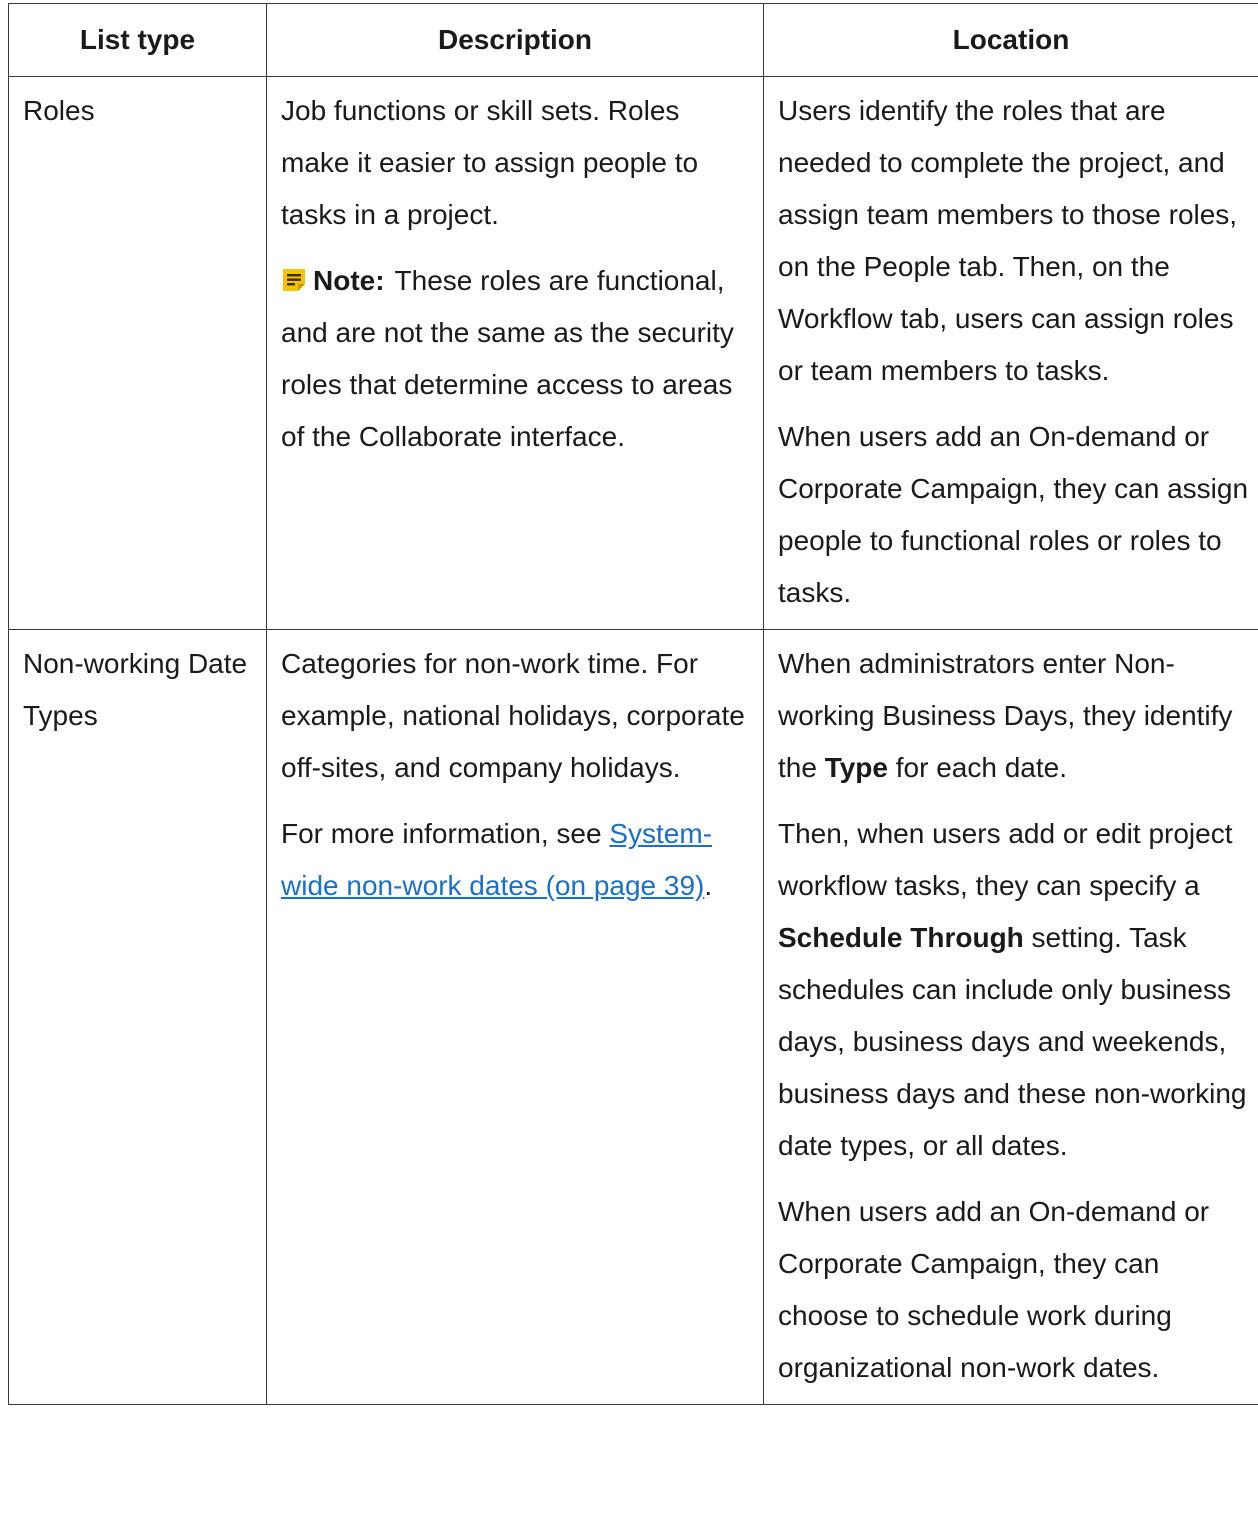  What do you see at coordinates (137, 40) in the screenshot?
I see `header-list-type: List type` at bounding box center [137, 40].